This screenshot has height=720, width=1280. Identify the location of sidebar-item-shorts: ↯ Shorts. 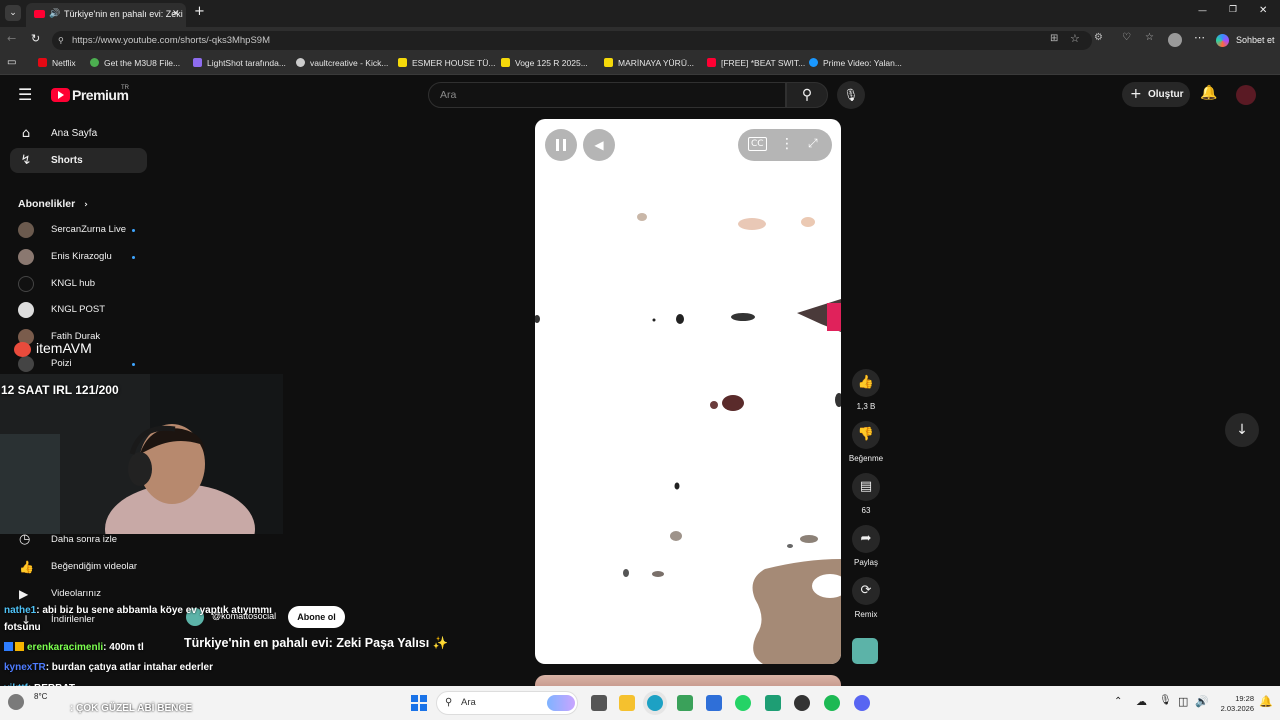
(78, 160).